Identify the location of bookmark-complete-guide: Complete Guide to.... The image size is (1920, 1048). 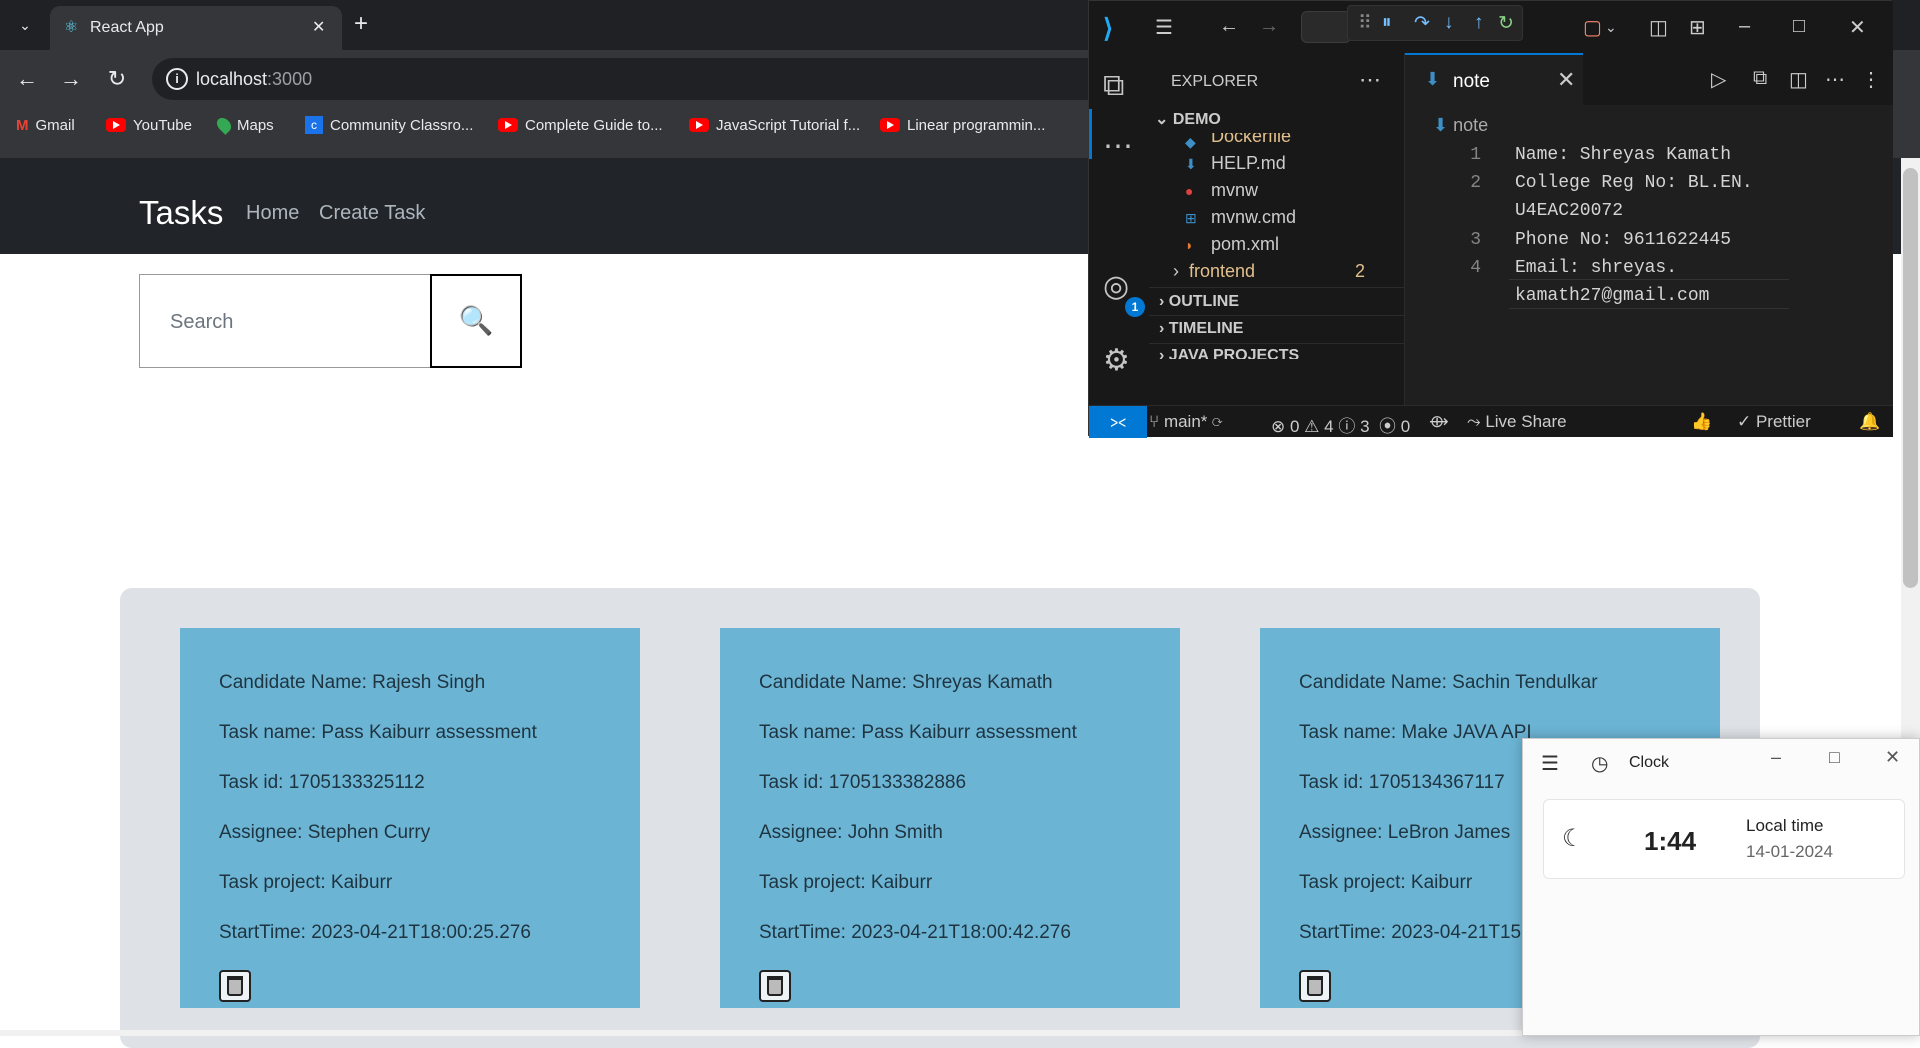
(580, 125).